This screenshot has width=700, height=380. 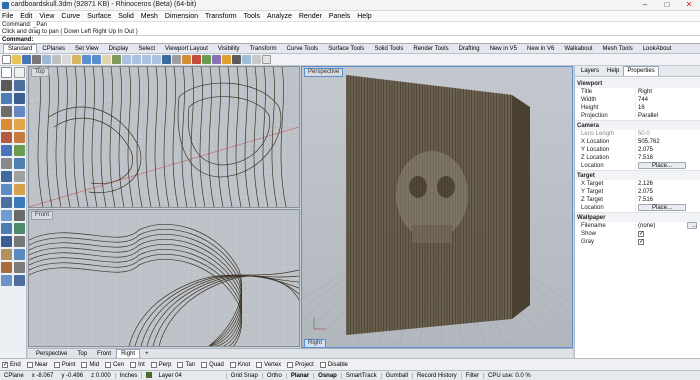 What do you see at coordinates (87, 48) in the screenshot?
I see `tab-set-view: Set View` at bounding box center [87, 48].